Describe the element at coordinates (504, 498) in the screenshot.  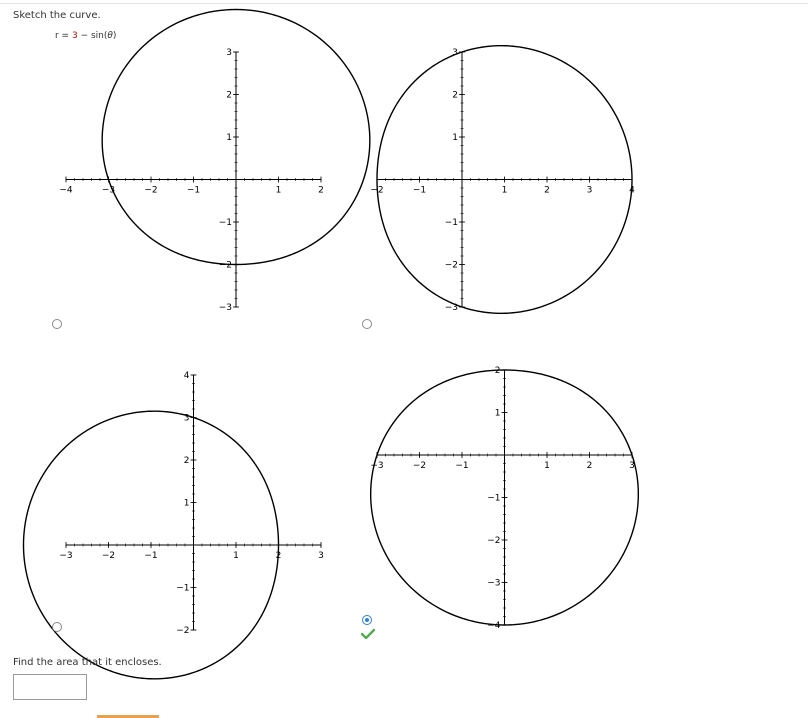
I see `polar-plot: −3 −2 −1 1 2 321−1−2−3−4` at that location.